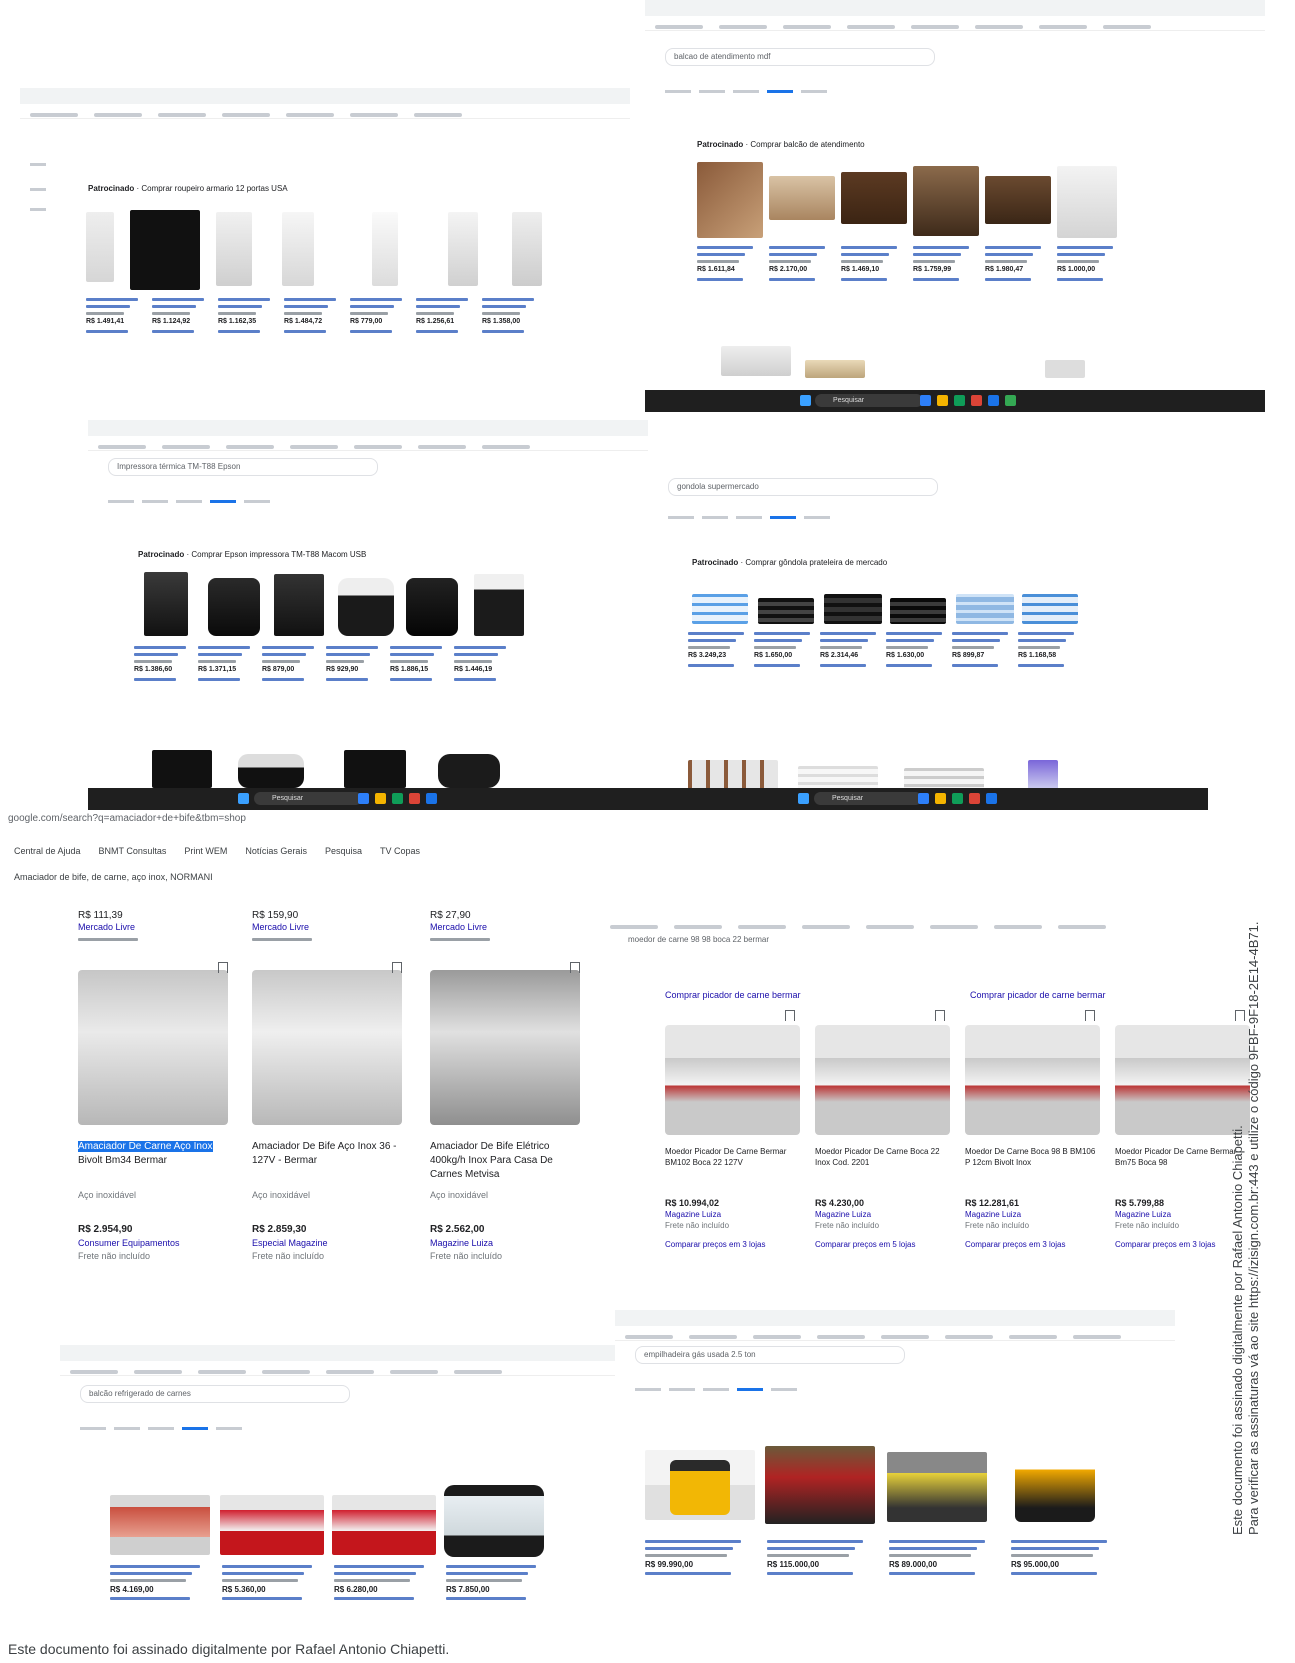 The width and height of the screenshot is (1295, 1663). What do you see at coordinates (129, 1243) in the screenshot?
I see `product-seller: Consumer Equipamentos` at bounding box center [129, 1243].